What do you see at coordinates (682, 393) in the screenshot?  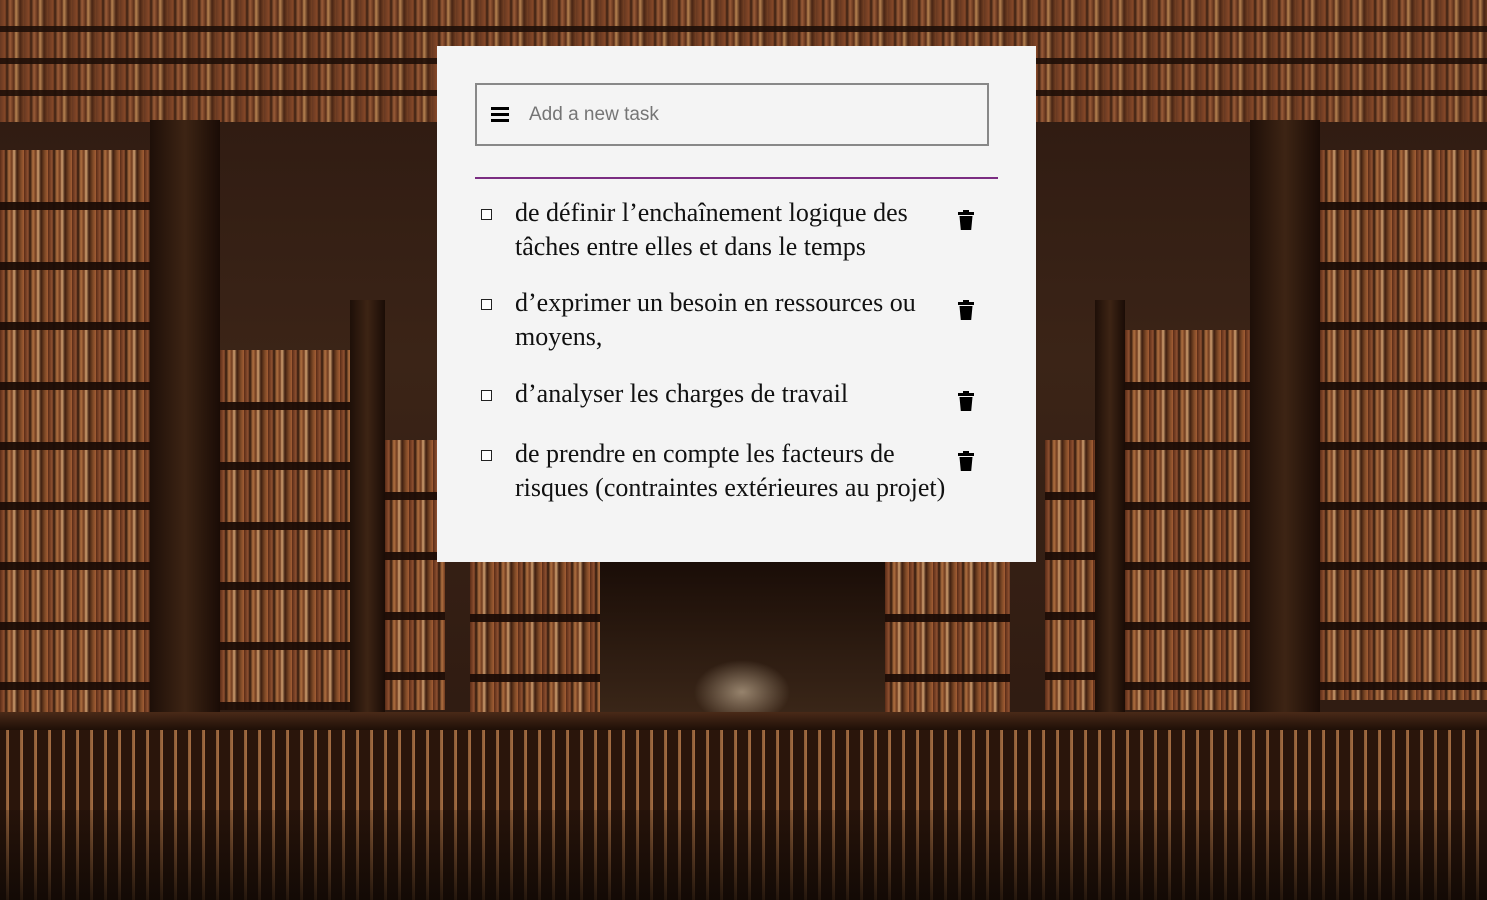 I see `task-text: d’analyser les charges de travail` at bounding box center [682, 393].